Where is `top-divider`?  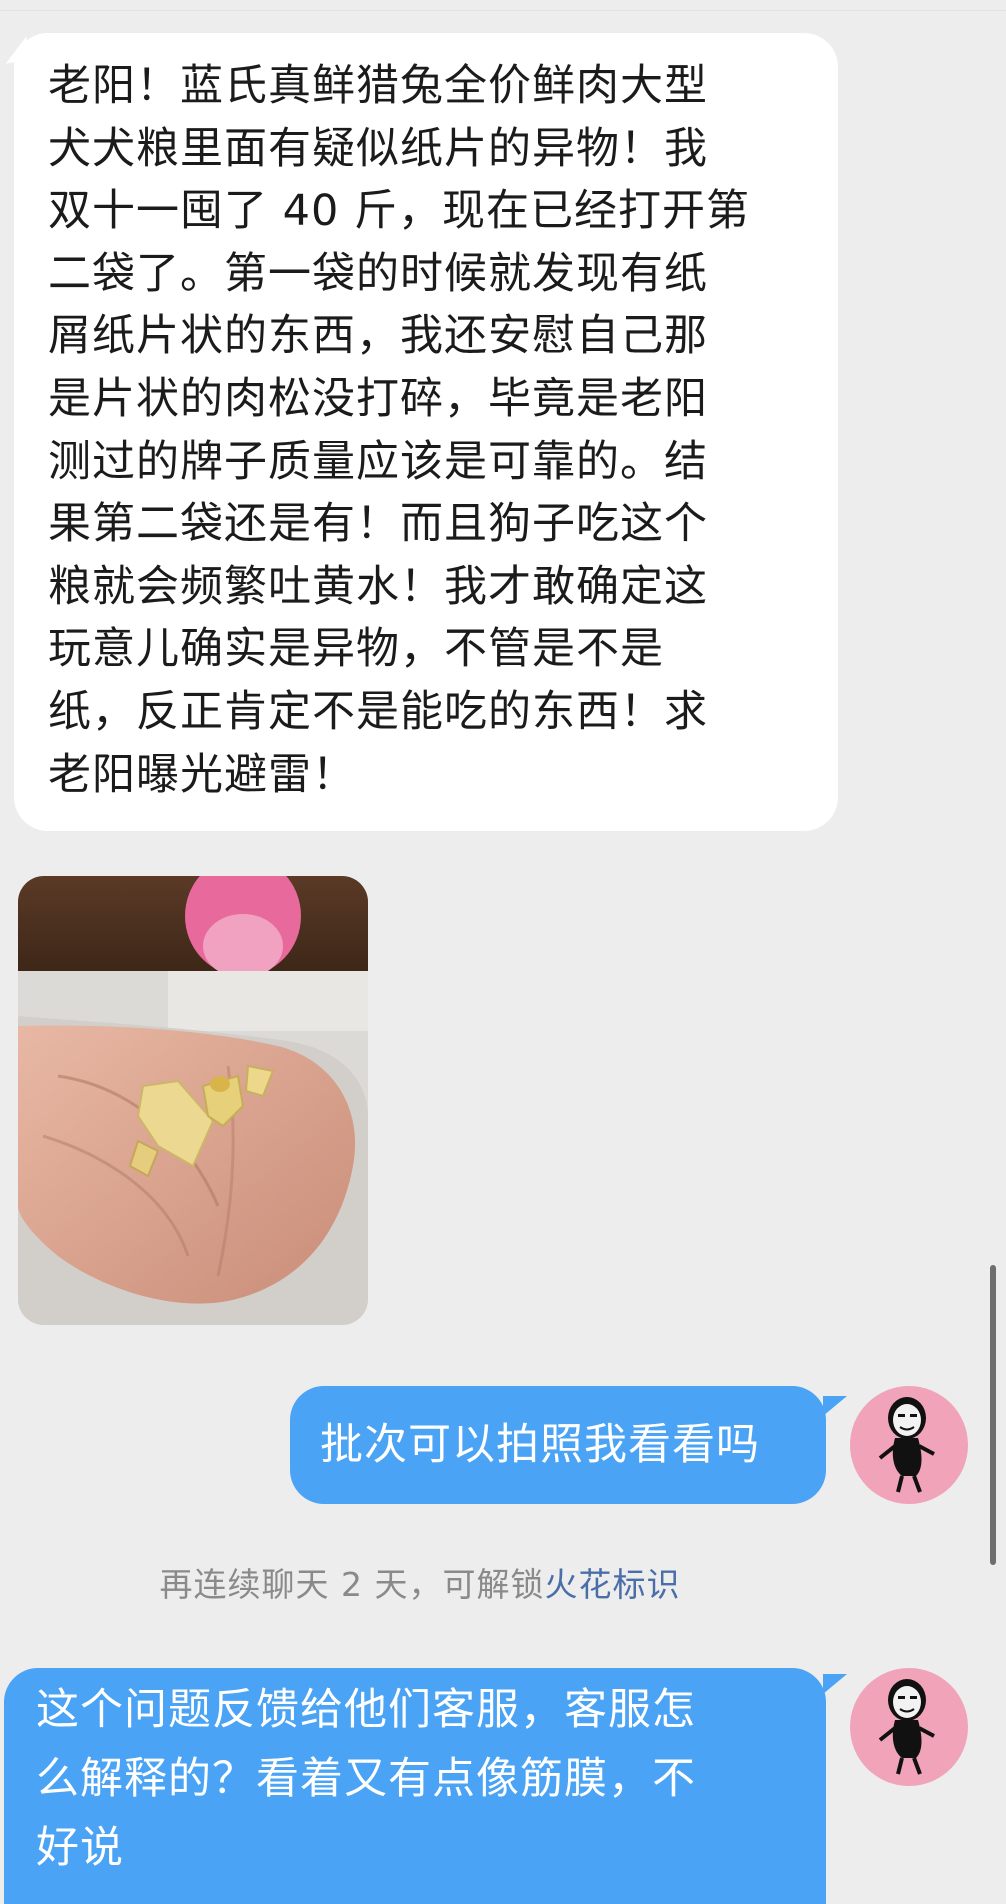
top-divider is located at coordinates (503, 10).